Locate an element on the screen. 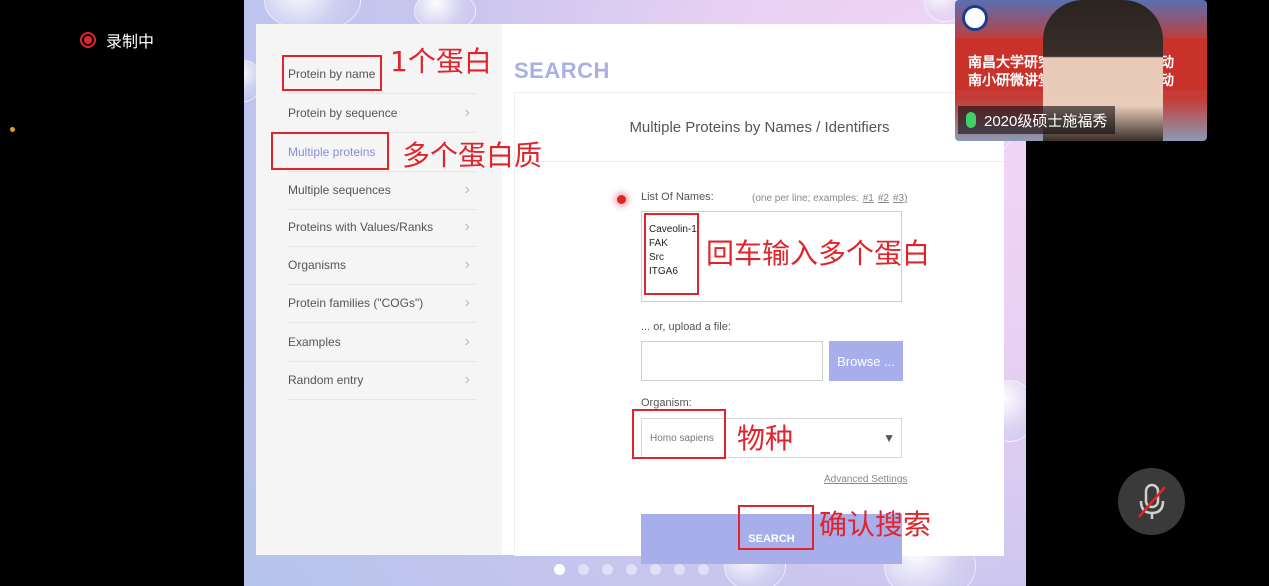 The width and height of the screenshot is (1269, 586). slide-pager is located at coordinates (631, 569).